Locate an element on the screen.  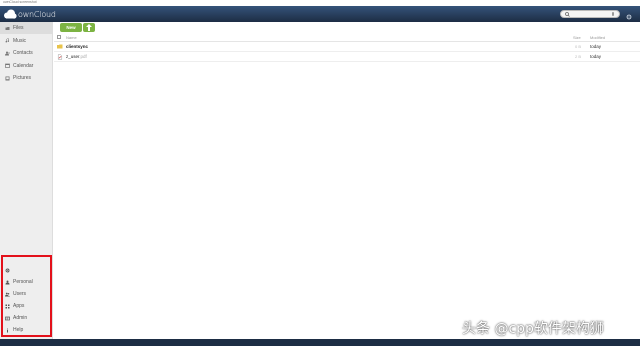
file-row: z_user.pdf 2 B today is located at coordinates (347, 57).